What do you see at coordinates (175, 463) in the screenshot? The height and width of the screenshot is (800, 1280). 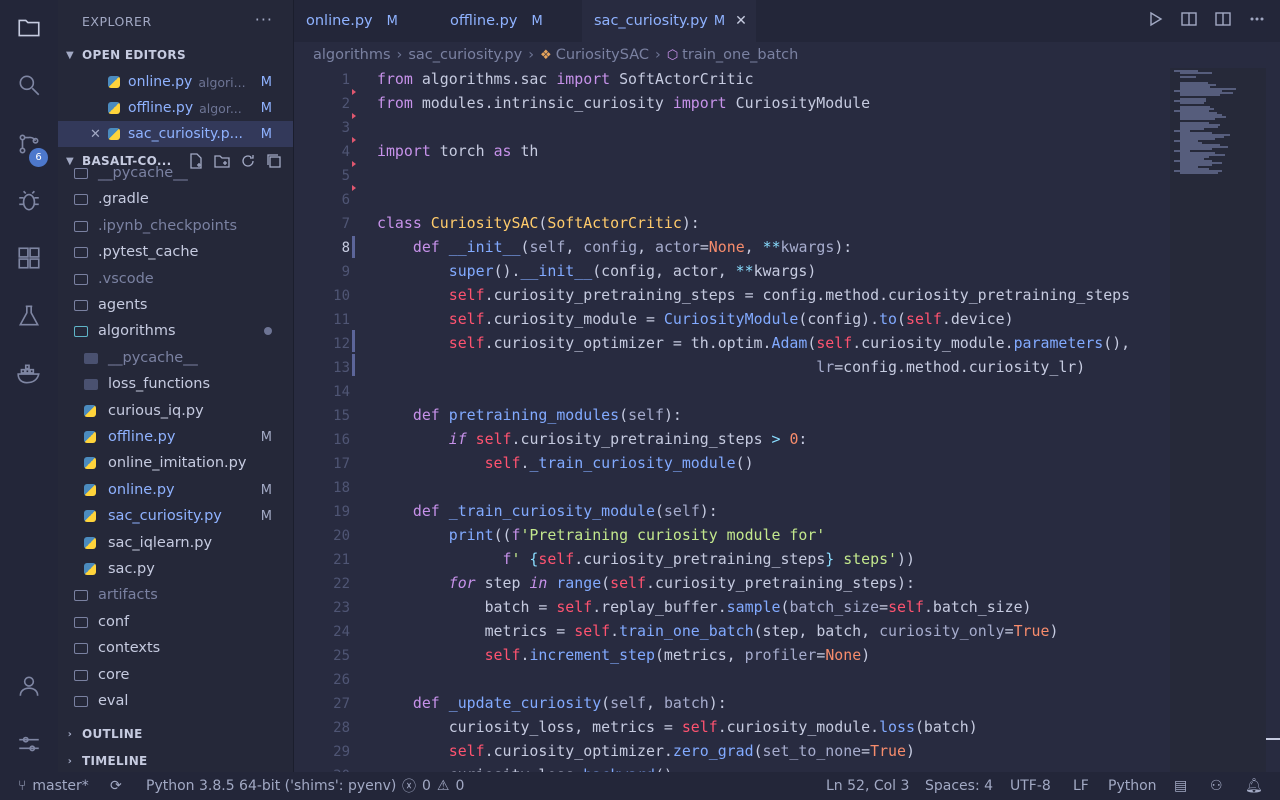 I see `tree-file-item: online_imitation.py` at bounding box center [175, 463].